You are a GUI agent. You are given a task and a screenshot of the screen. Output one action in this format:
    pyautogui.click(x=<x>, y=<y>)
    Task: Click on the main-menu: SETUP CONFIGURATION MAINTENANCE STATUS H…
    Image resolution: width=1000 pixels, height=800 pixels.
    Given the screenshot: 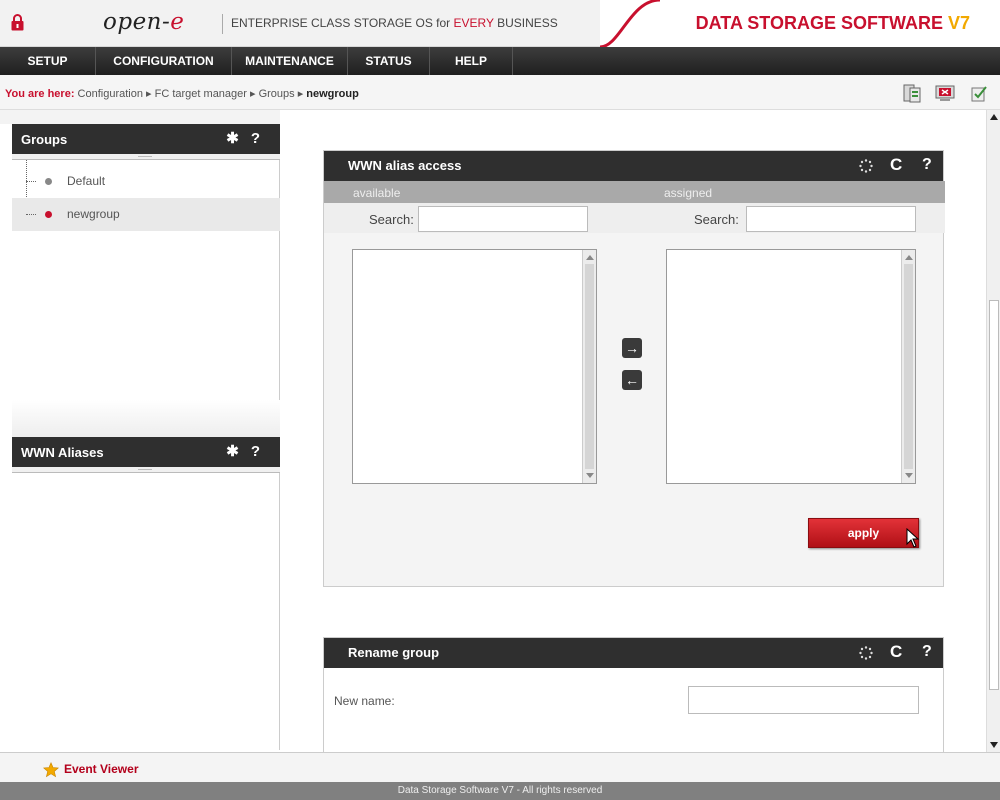 What is the action you would take?
    pyautogui.click(x=500, y=61)
    